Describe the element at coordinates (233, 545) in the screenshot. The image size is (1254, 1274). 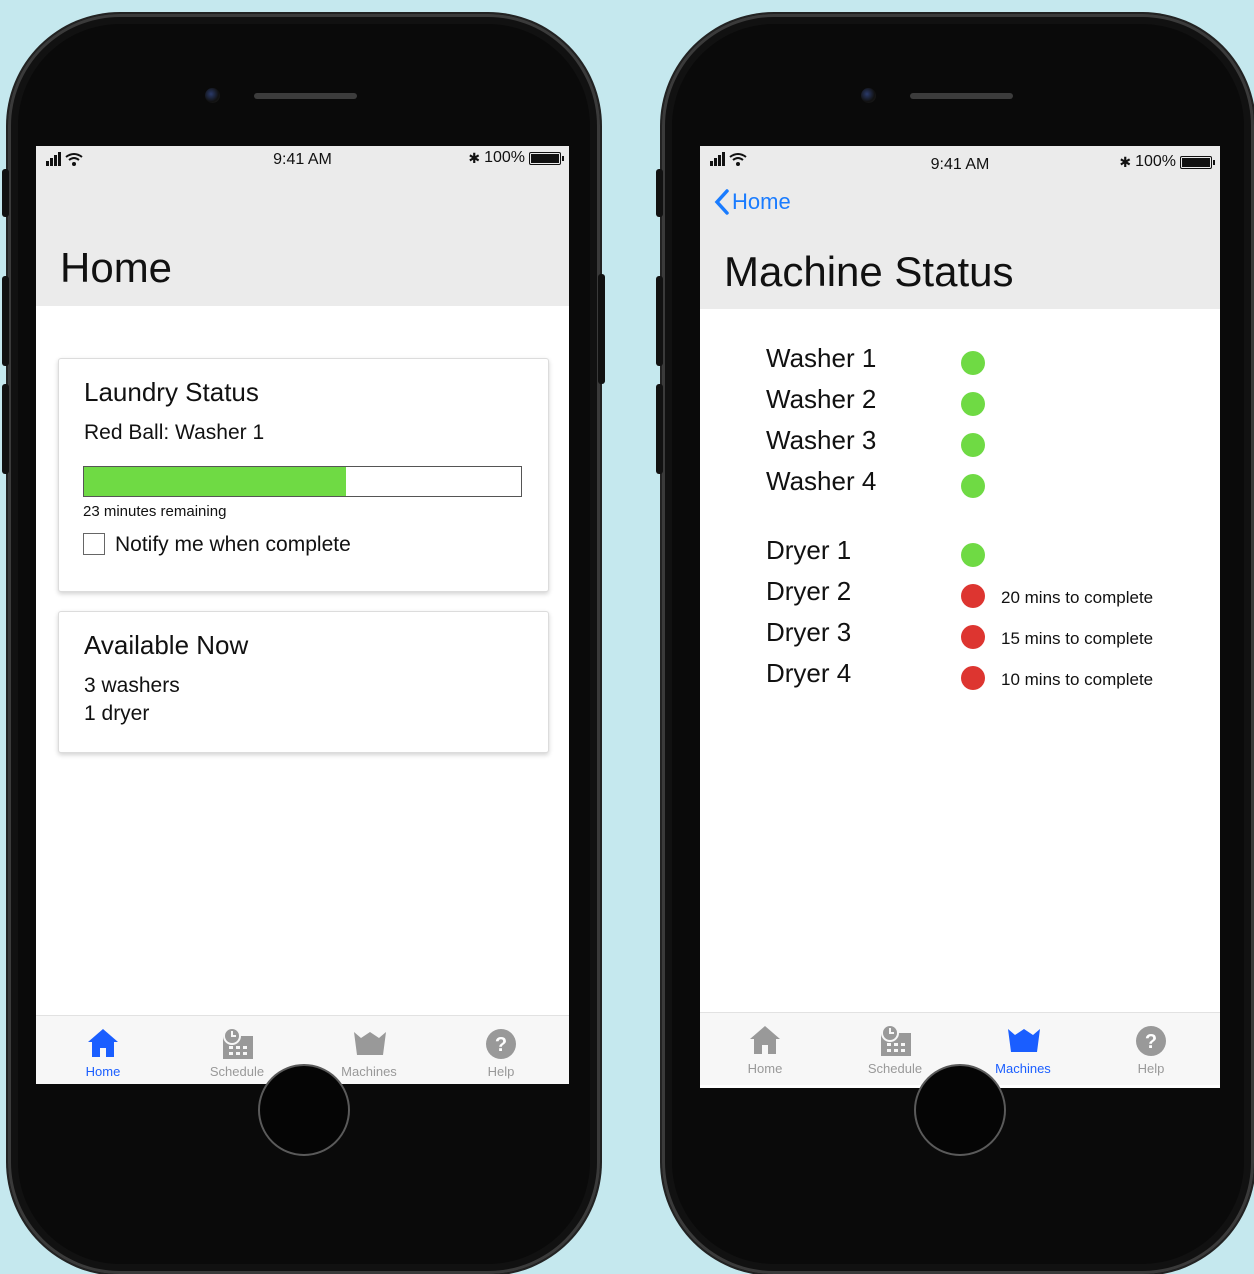
I see `notify-label: Notify me when complete` at that location.